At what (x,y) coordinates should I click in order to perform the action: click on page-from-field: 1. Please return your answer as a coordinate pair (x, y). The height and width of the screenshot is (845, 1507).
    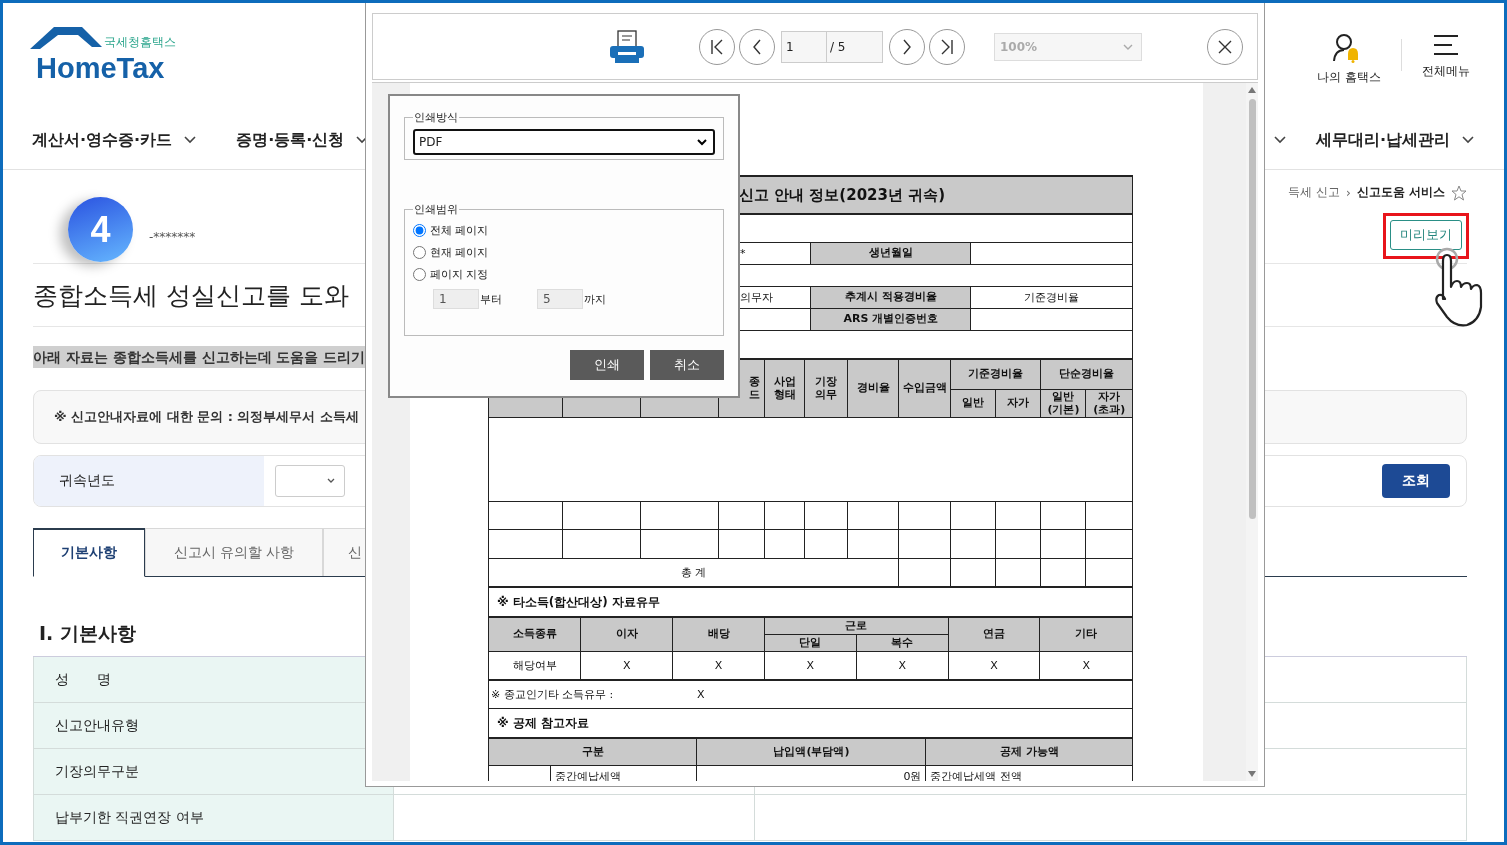
    Looking at the image, I should click on (456, 299).